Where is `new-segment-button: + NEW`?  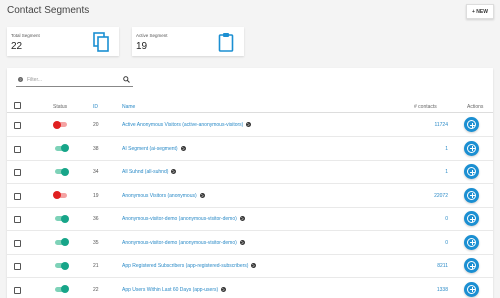
new-segment-button: + NEW is located at coordinates (480, 11).